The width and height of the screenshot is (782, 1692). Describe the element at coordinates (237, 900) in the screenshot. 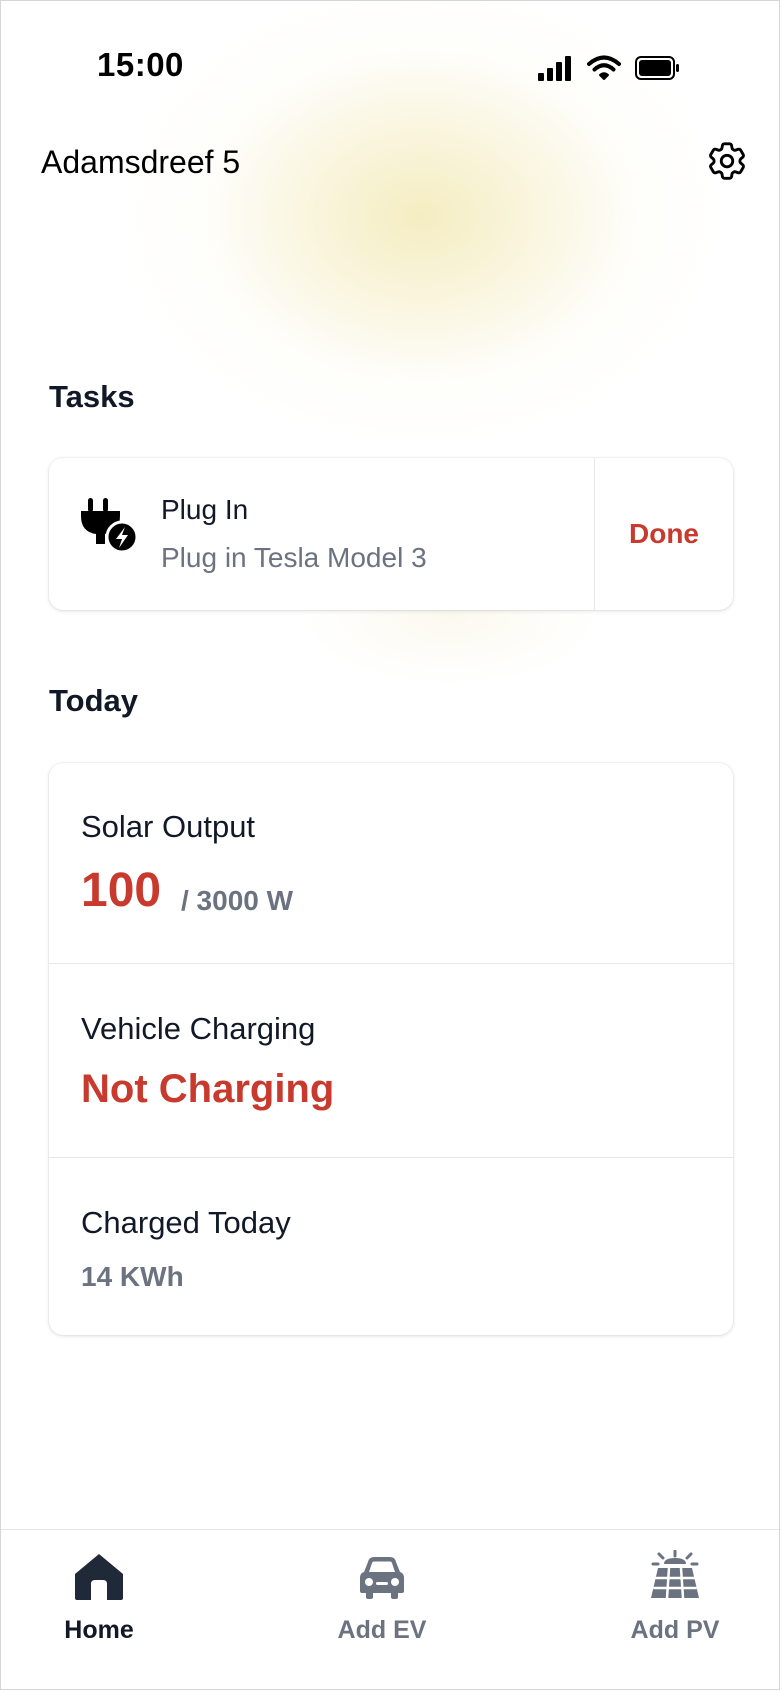

I see `solar-output-unit: / 3000 W` at that location.